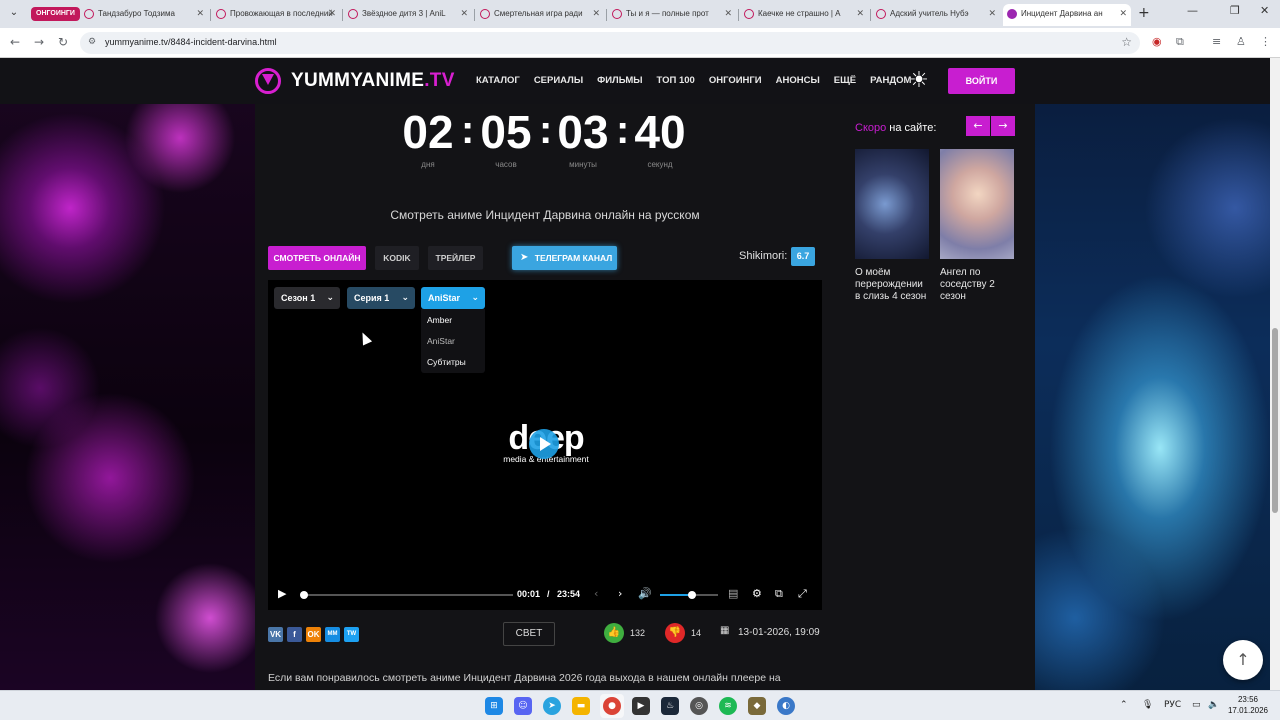  What do you see at coordinates (802, 594) in the screenshot?
I see `fullscreen-icon: ⤢` at bounding box center [802, 594].